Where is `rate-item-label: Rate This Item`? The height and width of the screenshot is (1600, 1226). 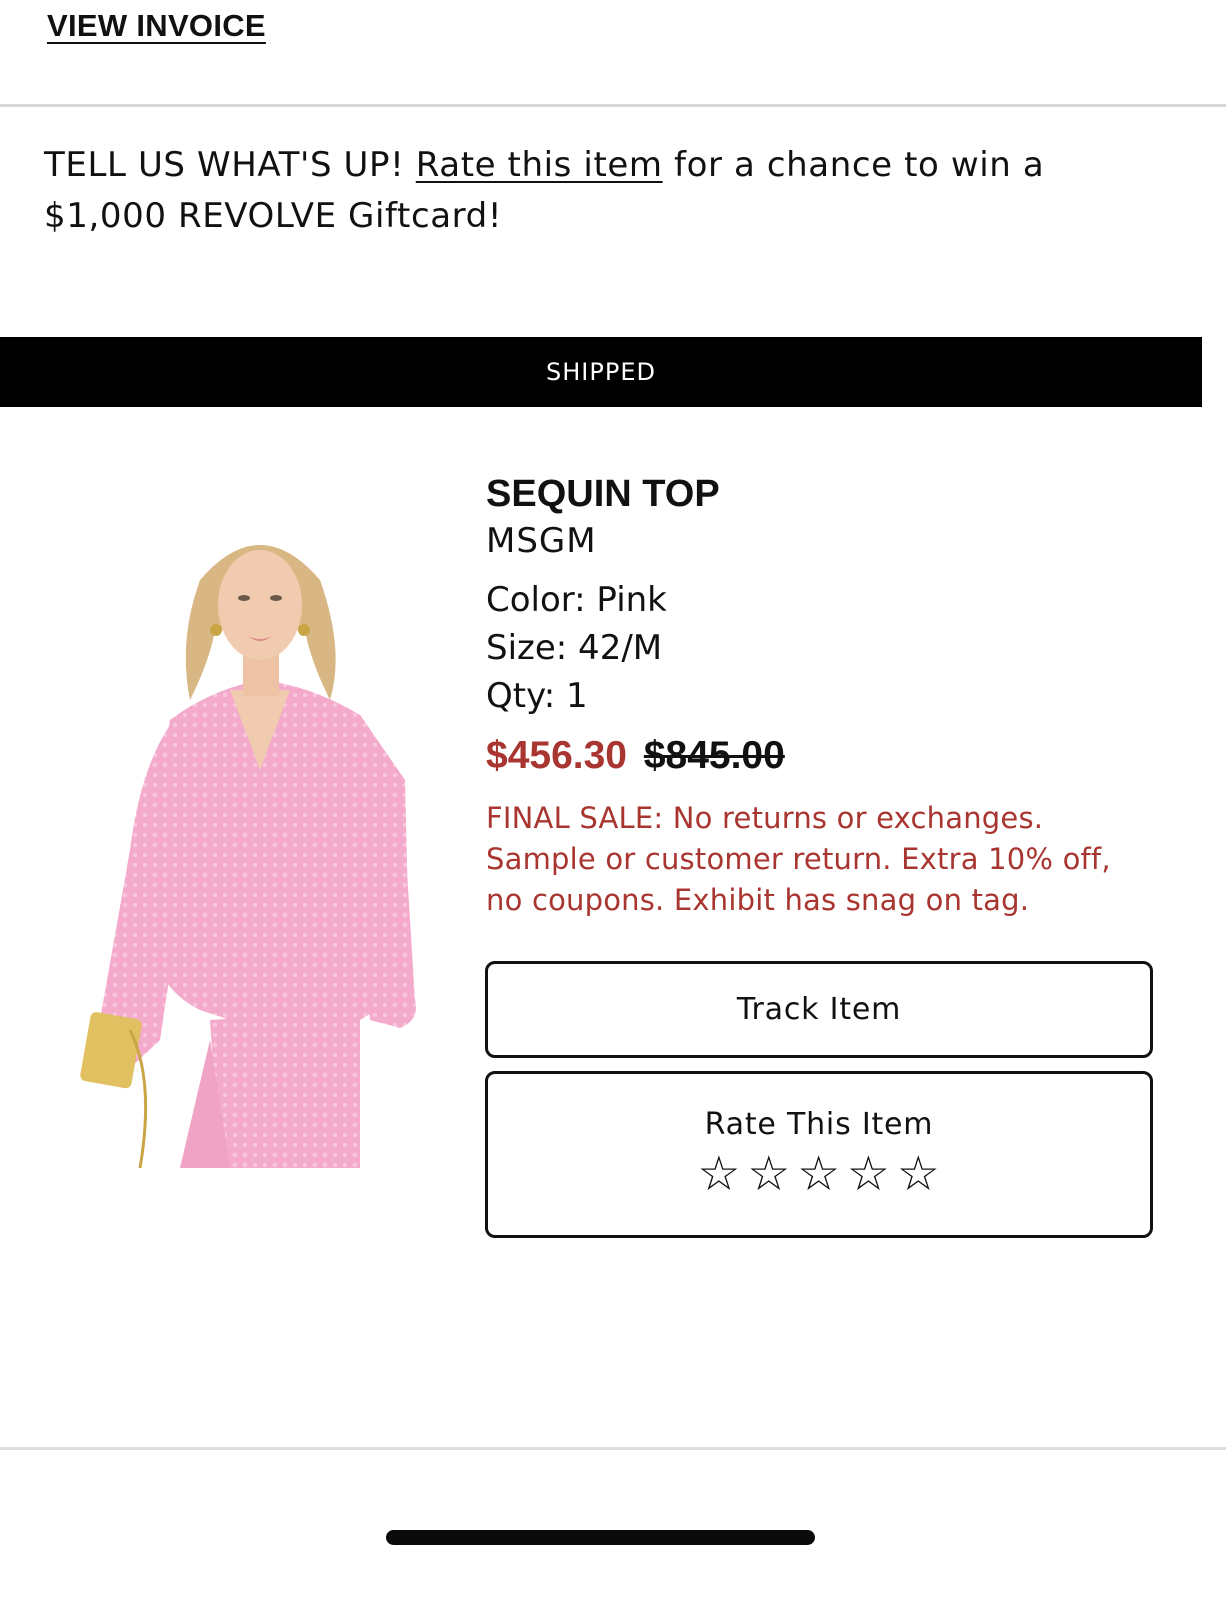 rate-item-label: Rate This Item is located at coordinates (819, 1124).